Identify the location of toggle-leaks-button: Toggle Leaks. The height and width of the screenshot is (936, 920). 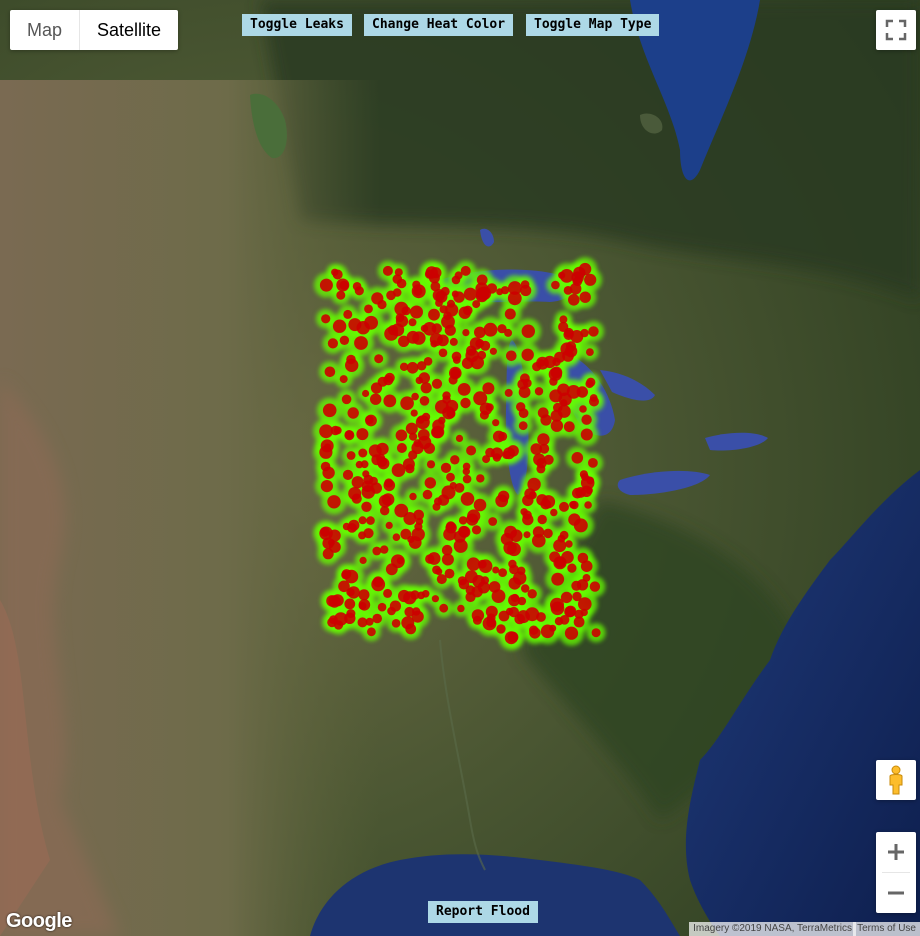
(297, 25).